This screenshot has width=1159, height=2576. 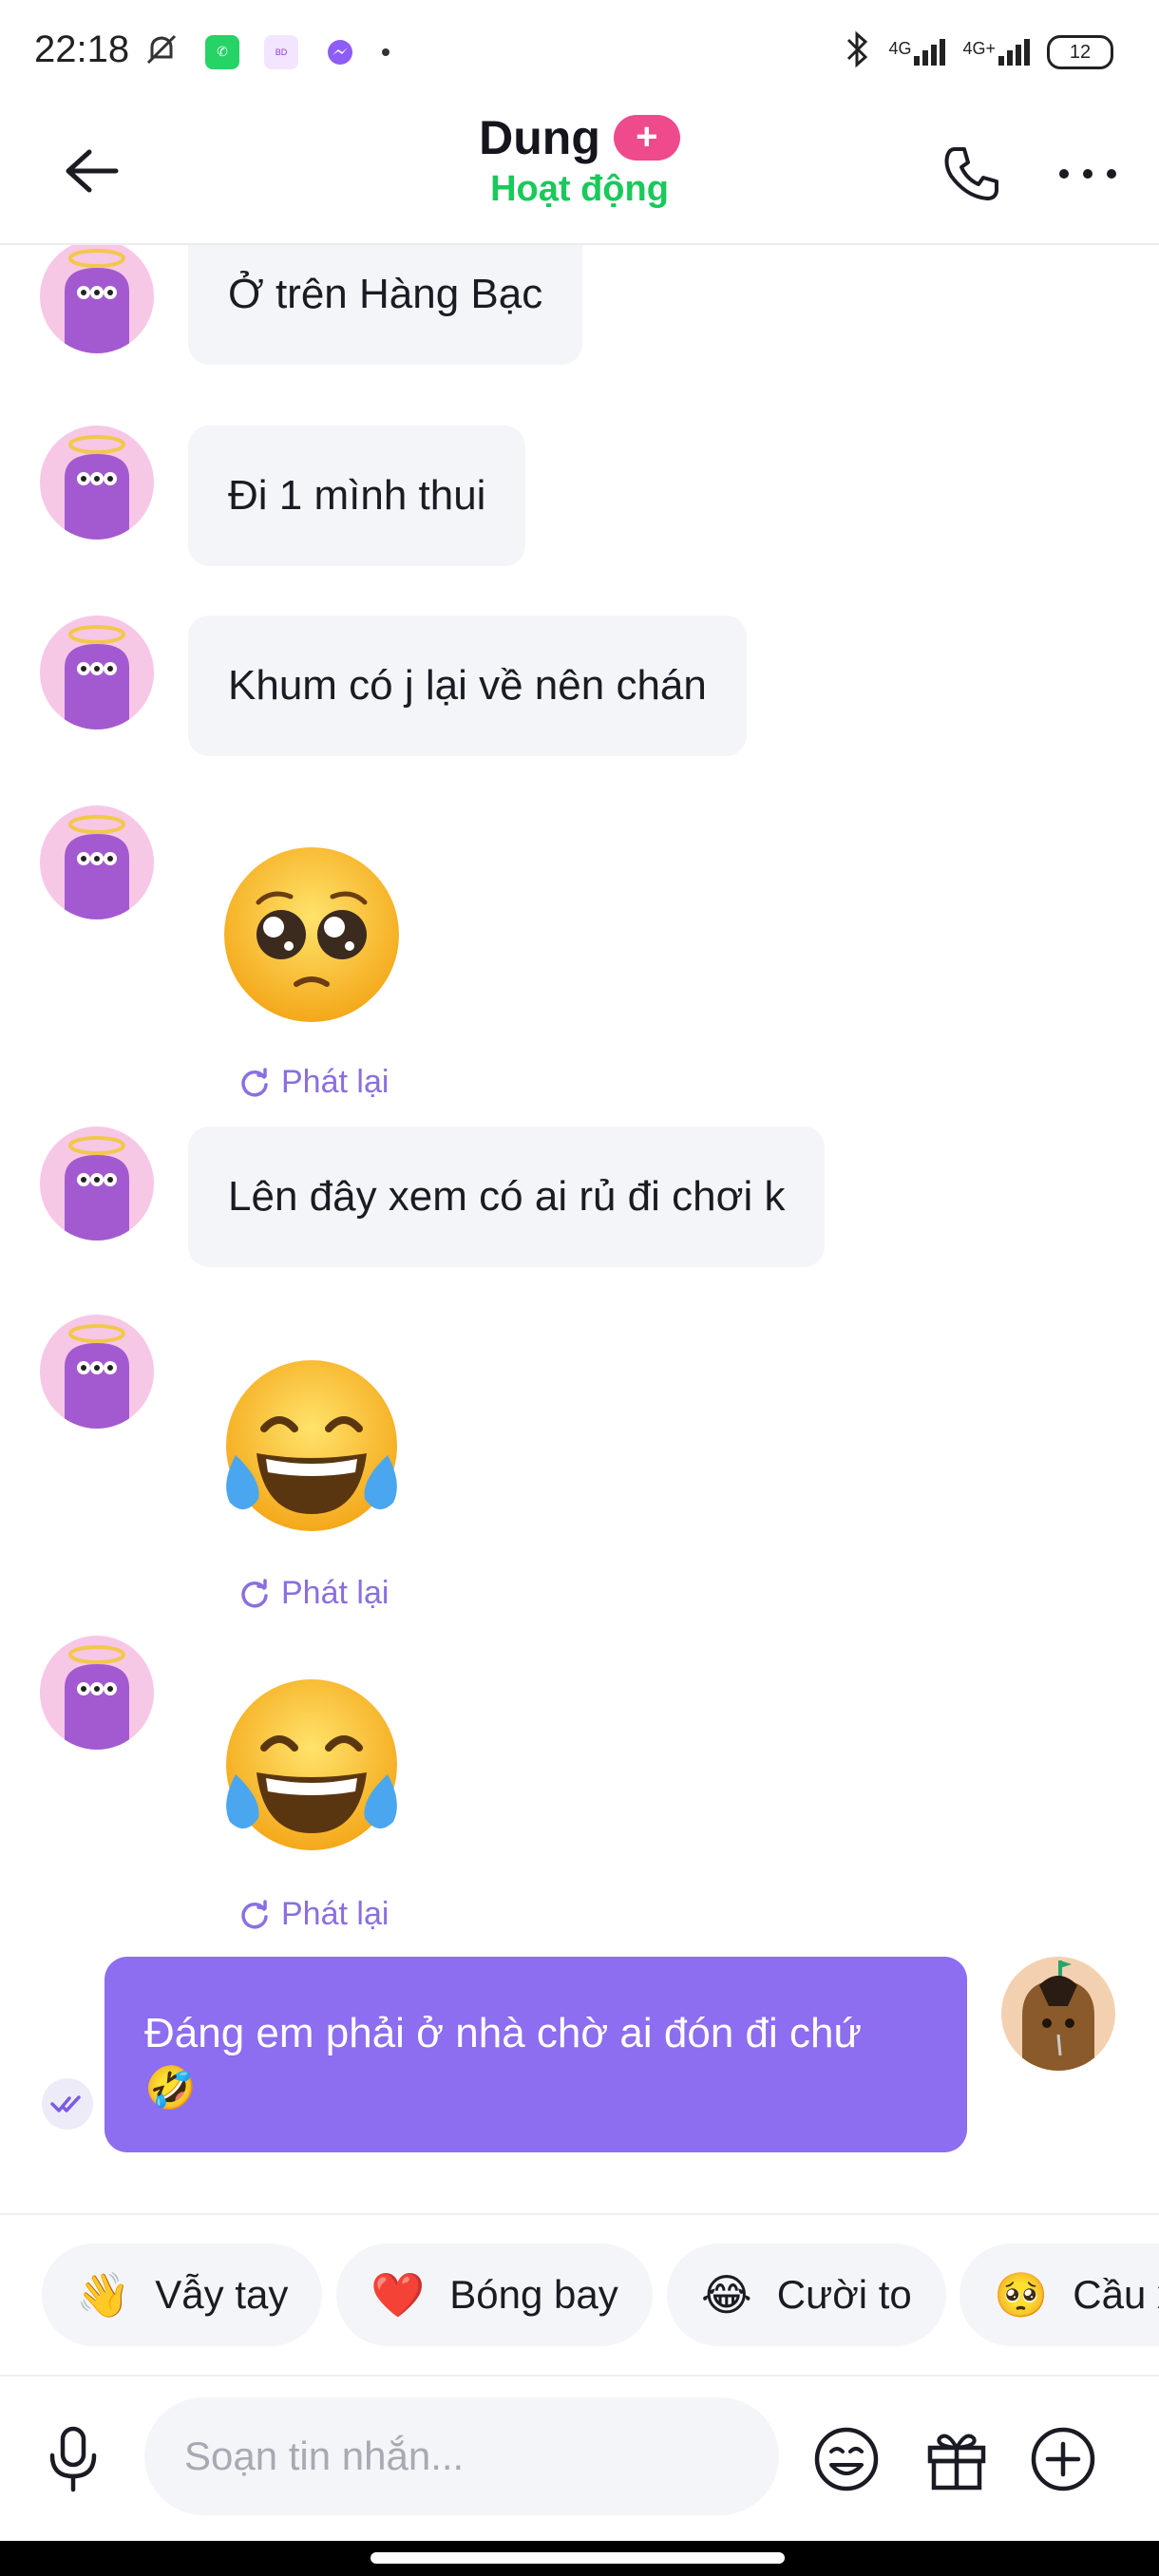 I want to click on quick-reaction-plead: 🥺 Cầu x, so click(x=1059, y=2295).